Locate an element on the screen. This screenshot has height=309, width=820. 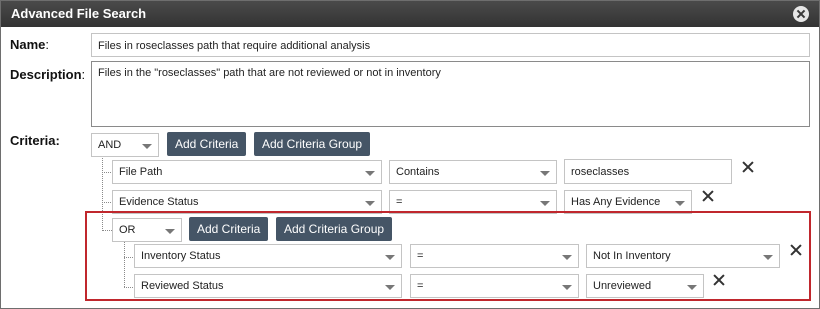
criteria-field-value: Evidence Status is located at coordinates (159, 202).